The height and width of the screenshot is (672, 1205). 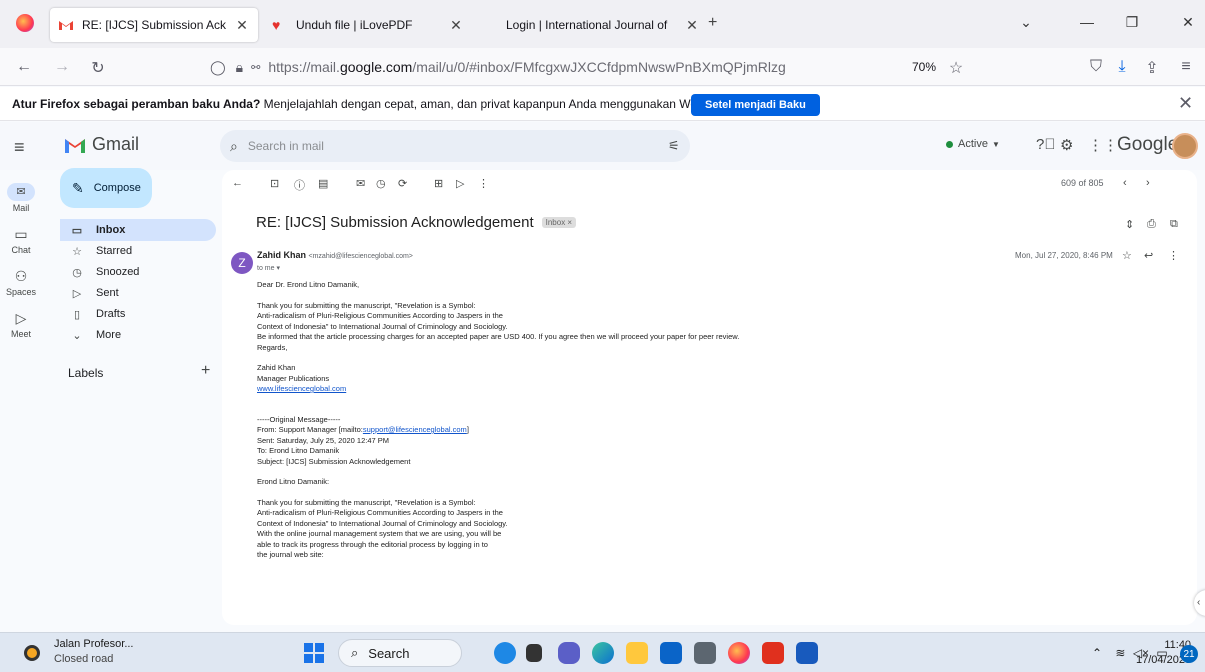 I want to click on back-to-inbox-icon: ←, so click(x=237, y=183).